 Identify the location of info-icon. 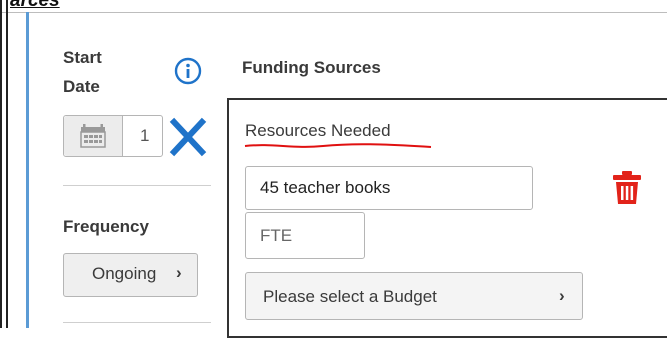
(188, 71).